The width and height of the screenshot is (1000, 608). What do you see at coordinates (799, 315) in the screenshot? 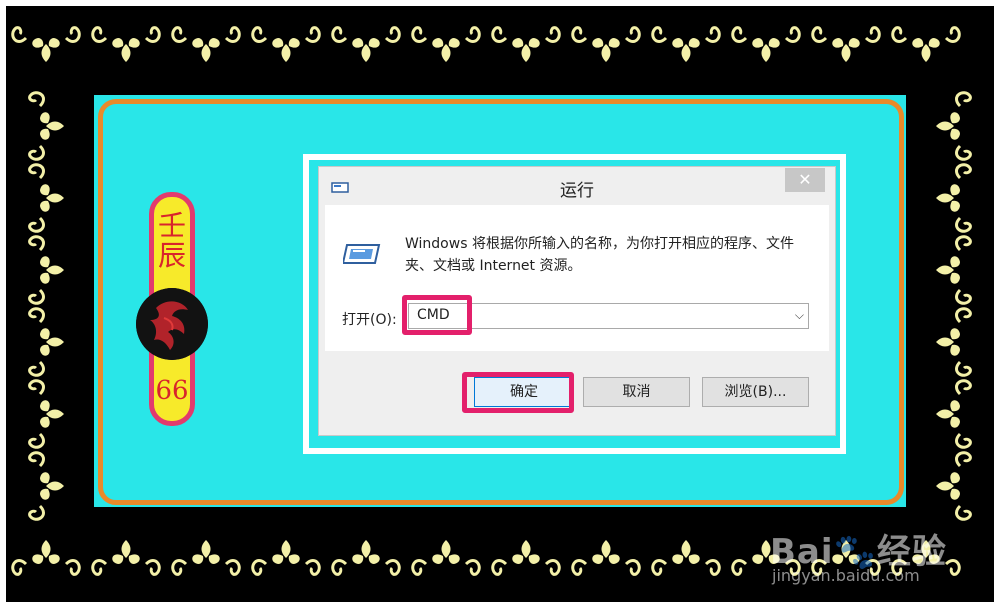
I see `chevron-down-icon: ⌵` at bounding box center [799, 315].